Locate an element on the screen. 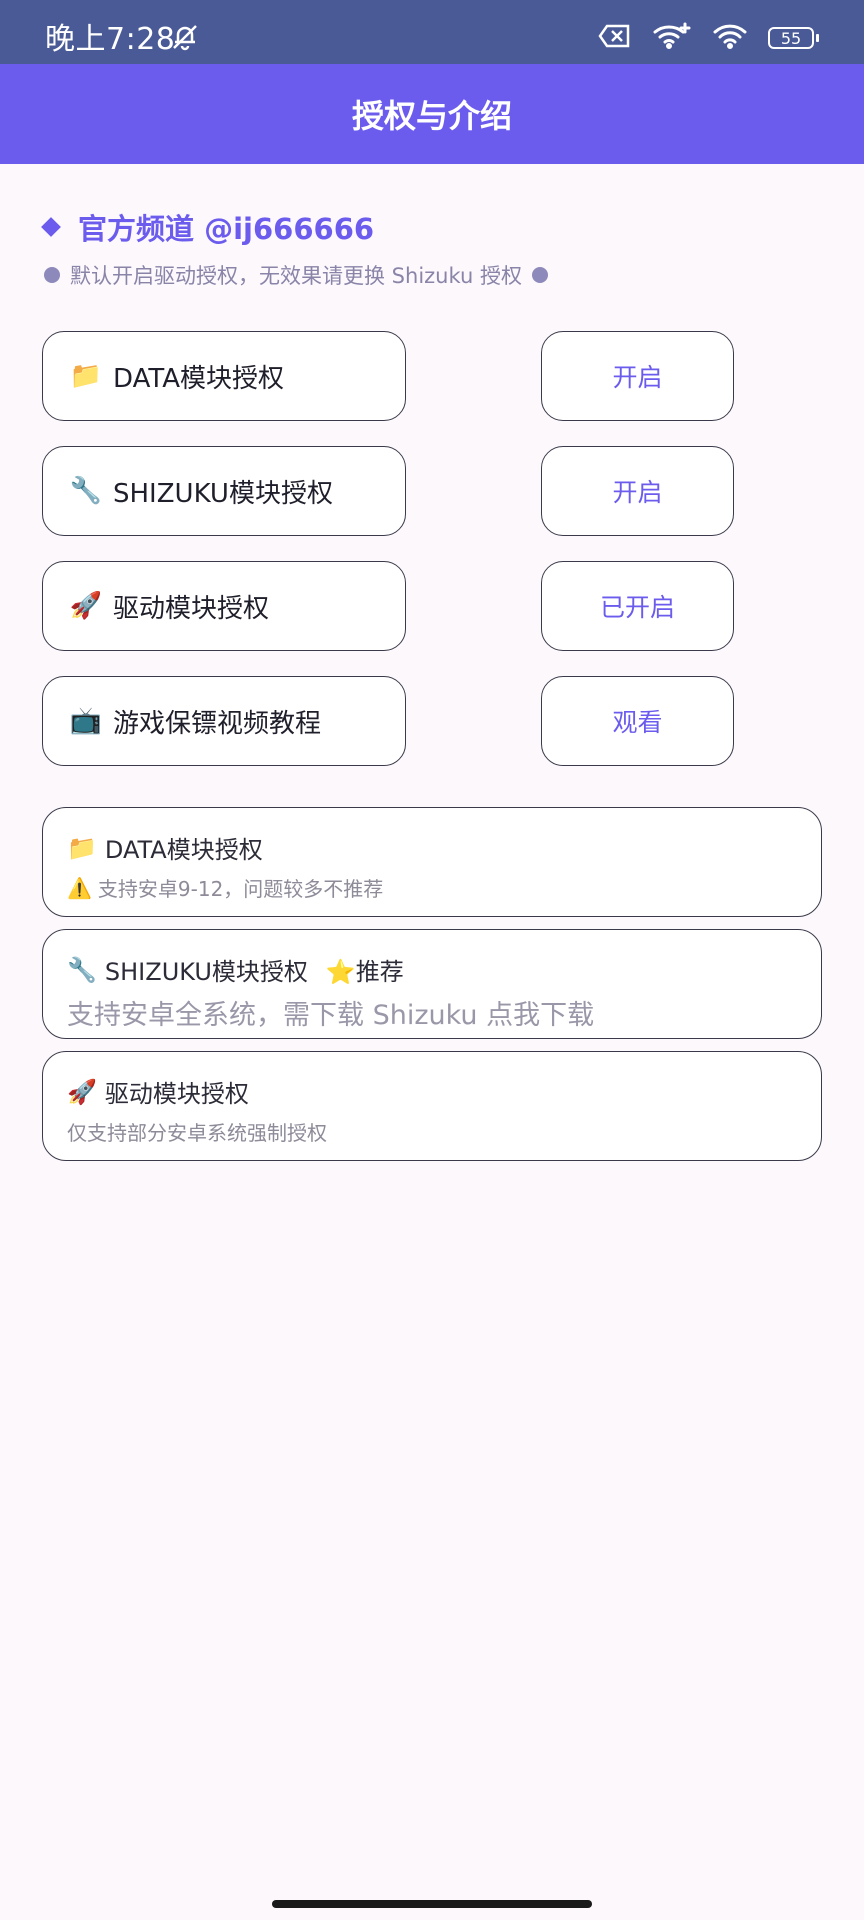  wifi-plus-icon is located at coordinates (672, 38).